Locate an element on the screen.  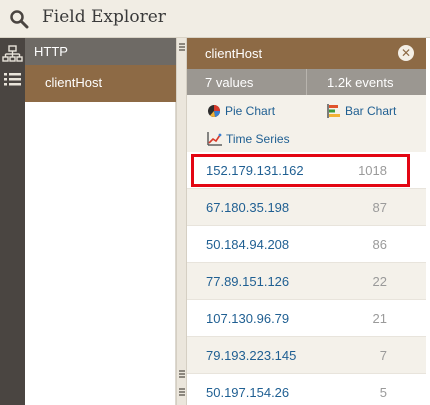
chart-links: Pie Chart Bar Chart Time Series is located at coordinates (306, 123).